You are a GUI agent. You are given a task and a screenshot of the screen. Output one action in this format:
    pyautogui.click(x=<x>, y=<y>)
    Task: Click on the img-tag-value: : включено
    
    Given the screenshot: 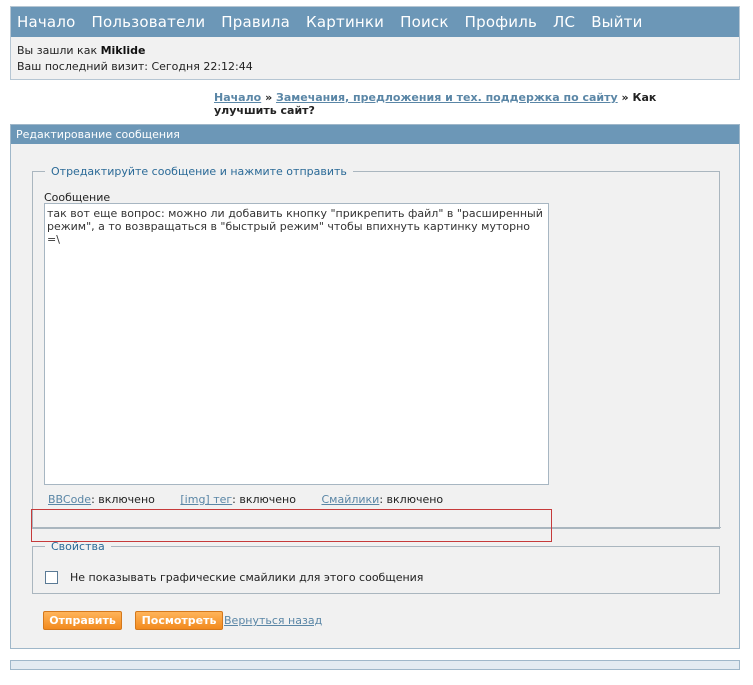 What is the action you would take?
    pyautogui.click(x=264, y=499)
    